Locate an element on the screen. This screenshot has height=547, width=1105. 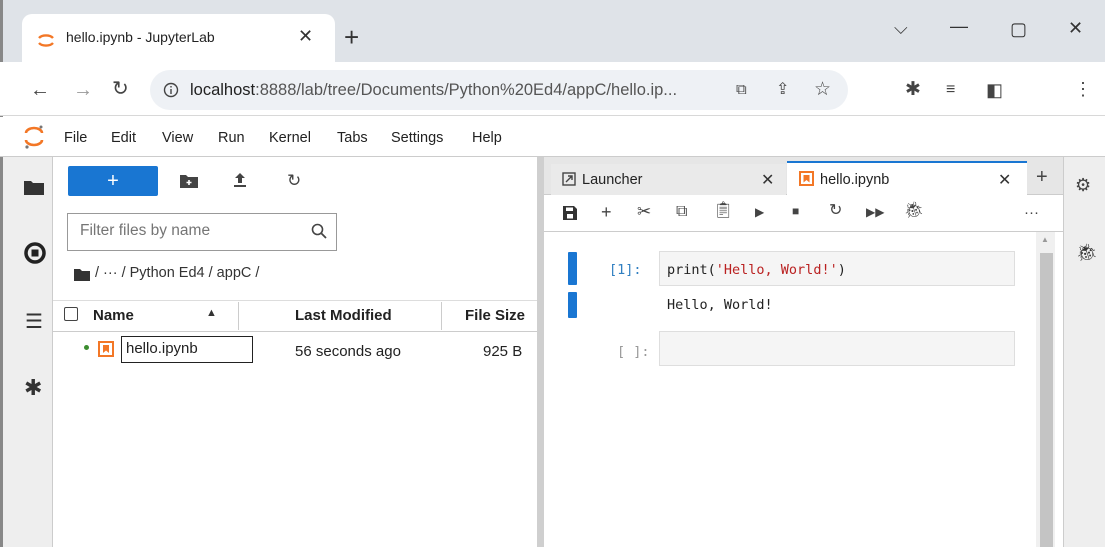
scroll-up-icon: ▲ is located at coordinates (1045, 240).